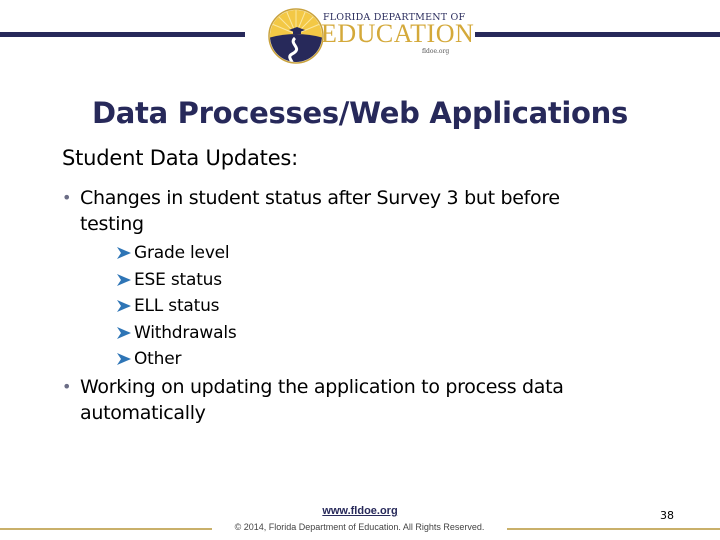  I want to click on sub-bullet-text: ELL status, so click(177, 306).